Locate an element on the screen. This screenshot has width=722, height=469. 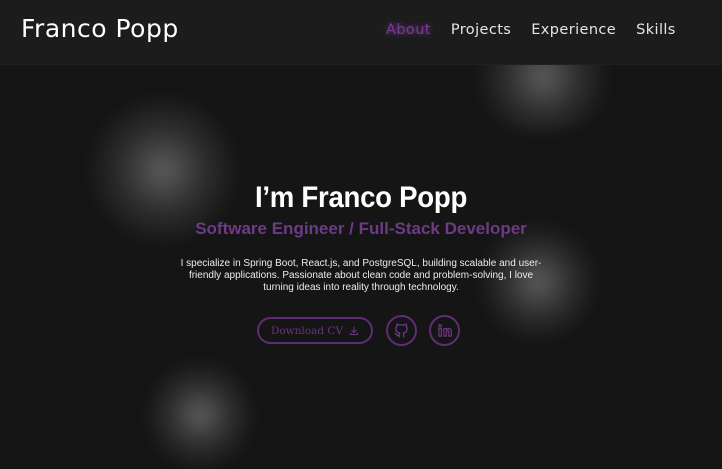
brand-name: Franco Popp is located at coordinates (100, 28).